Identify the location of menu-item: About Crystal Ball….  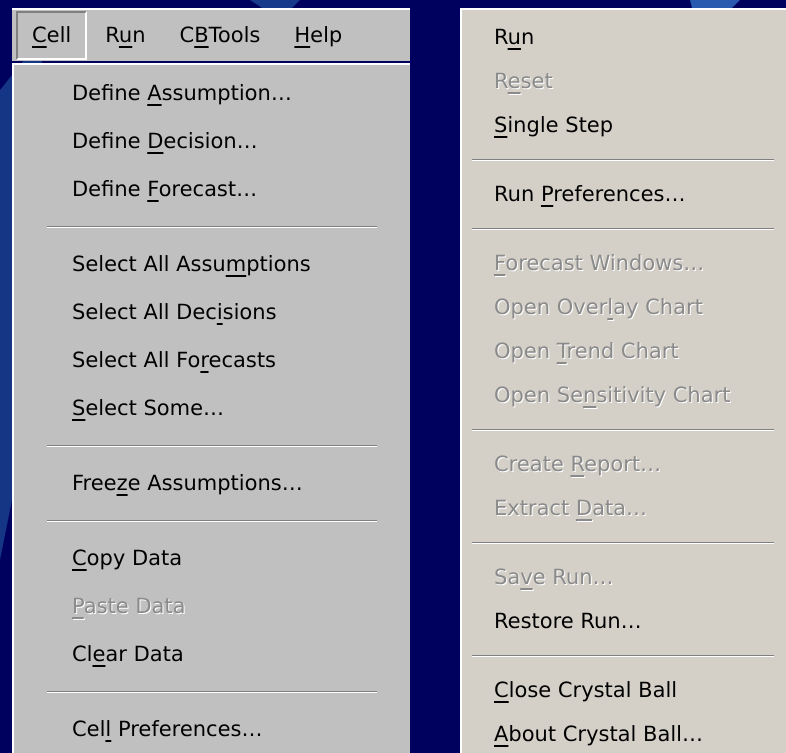
(598, 734).